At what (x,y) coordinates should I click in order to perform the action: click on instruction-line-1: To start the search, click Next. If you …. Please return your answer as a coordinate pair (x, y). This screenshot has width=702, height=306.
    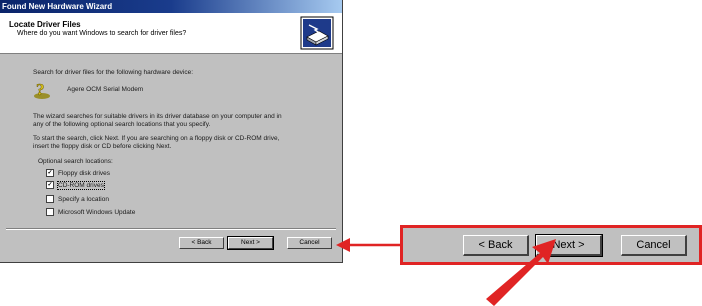
    Looking at the image, I should click on (156, 138).